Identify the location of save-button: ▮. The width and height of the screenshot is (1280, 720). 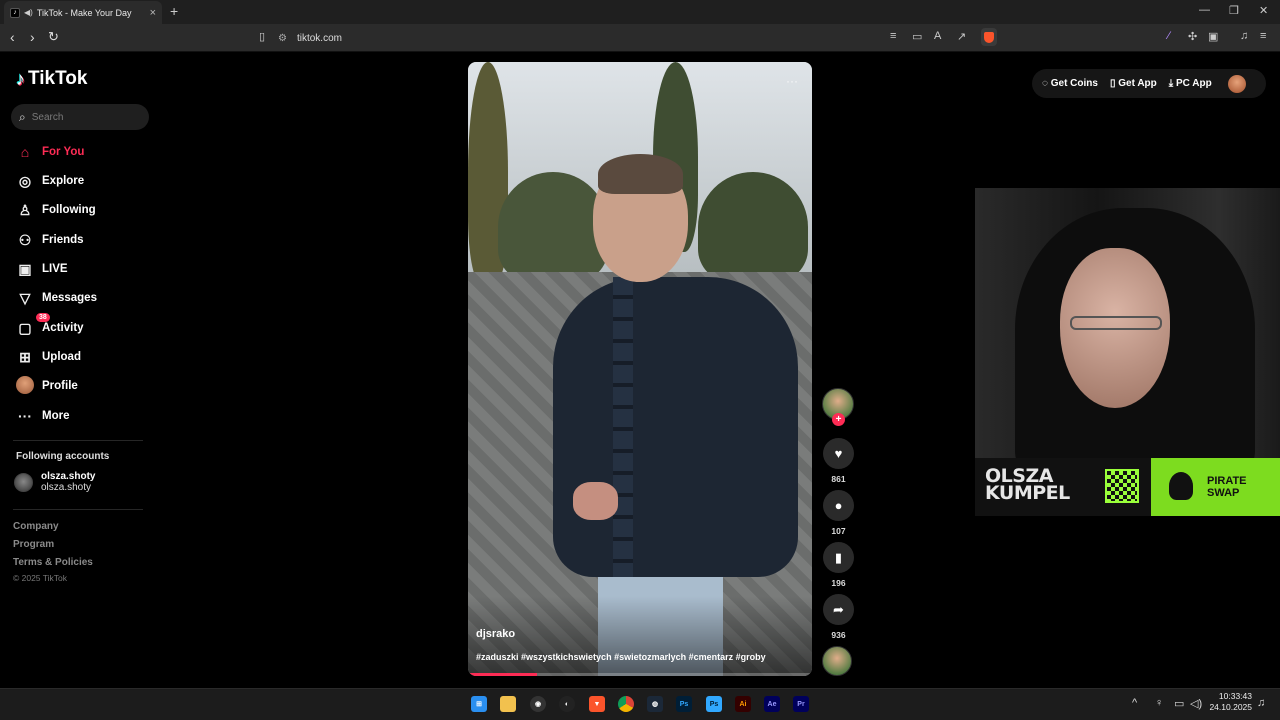
(838, 557).